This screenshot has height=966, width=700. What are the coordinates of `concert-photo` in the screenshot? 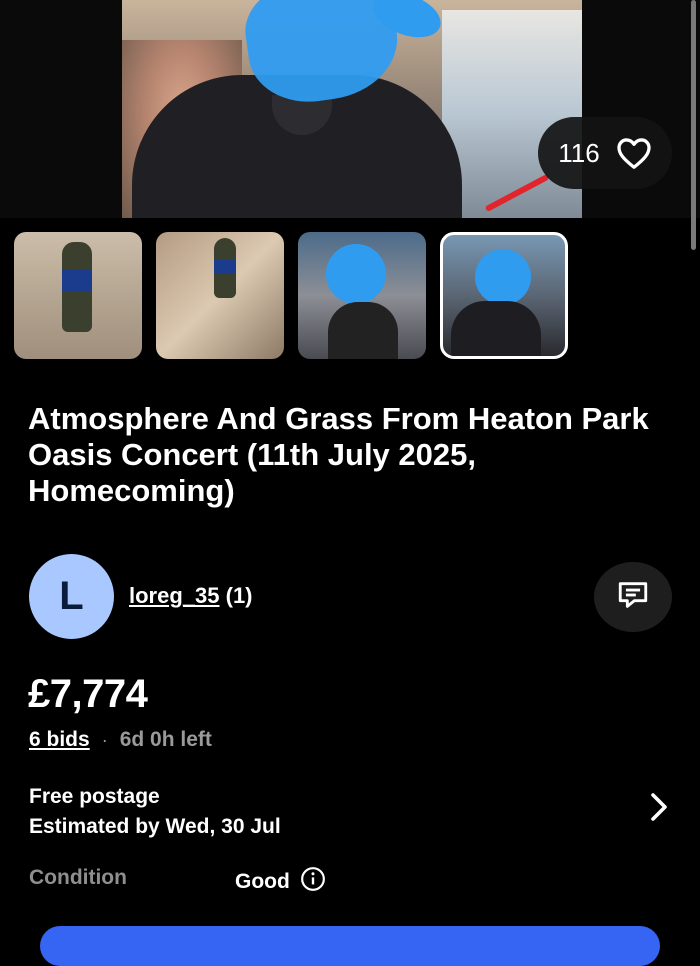 It's located at (352, 109).